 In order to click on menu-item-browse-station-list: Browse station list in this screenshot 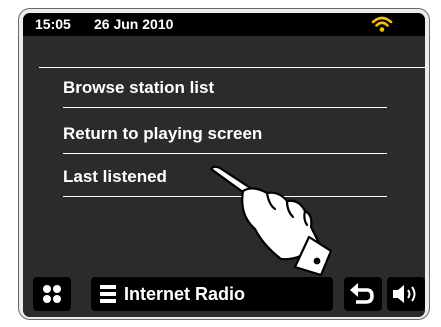, I will do `click(225, 90)`.